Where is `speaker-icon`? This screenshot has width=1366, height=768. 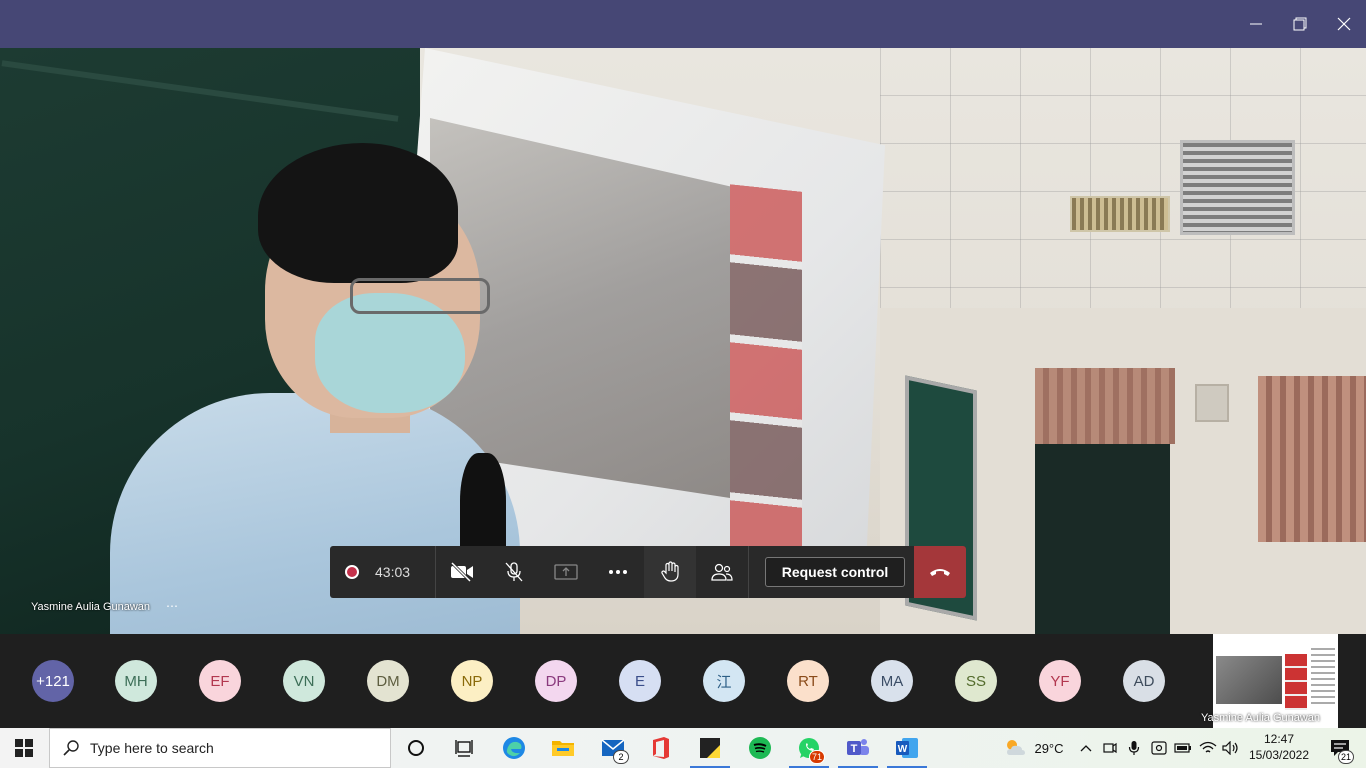 speaker-icon is located at coordinates (1230, 748).